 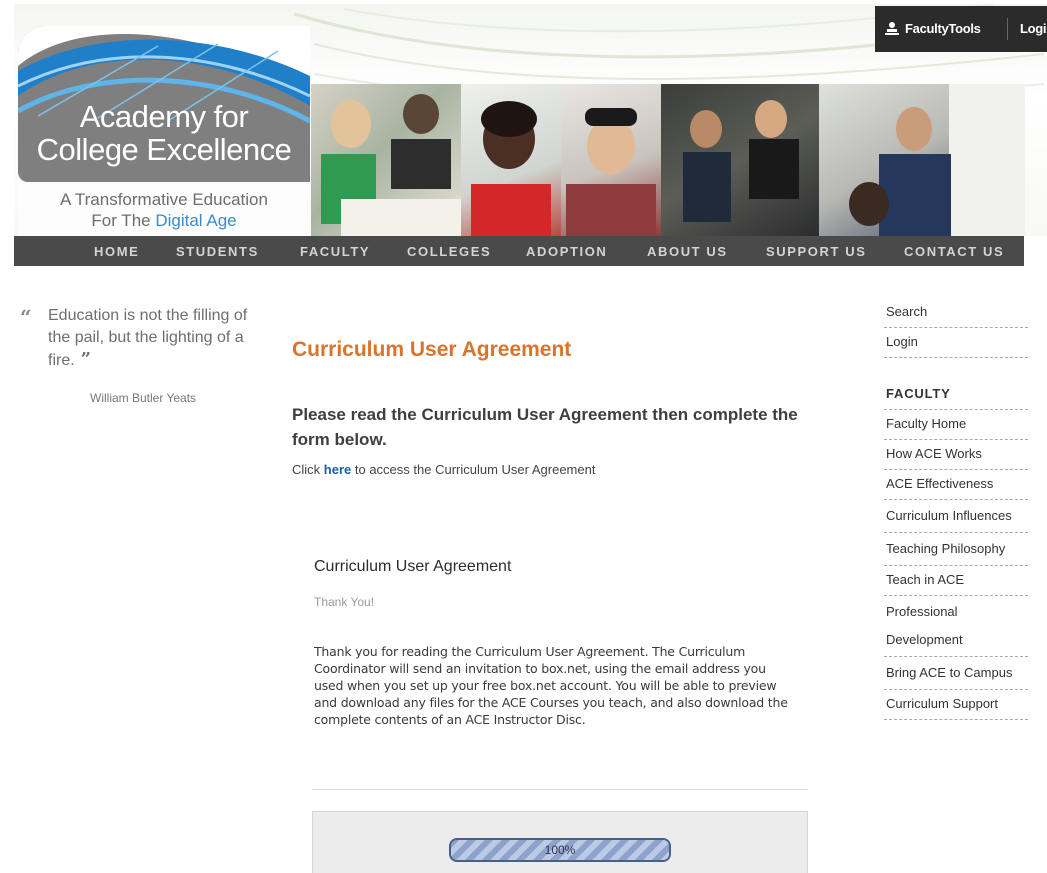 What do you see at coordinates (344, 602) in the screenshot?
I see `thank-you-text: Thank You!` at bounding box center [344, 602].